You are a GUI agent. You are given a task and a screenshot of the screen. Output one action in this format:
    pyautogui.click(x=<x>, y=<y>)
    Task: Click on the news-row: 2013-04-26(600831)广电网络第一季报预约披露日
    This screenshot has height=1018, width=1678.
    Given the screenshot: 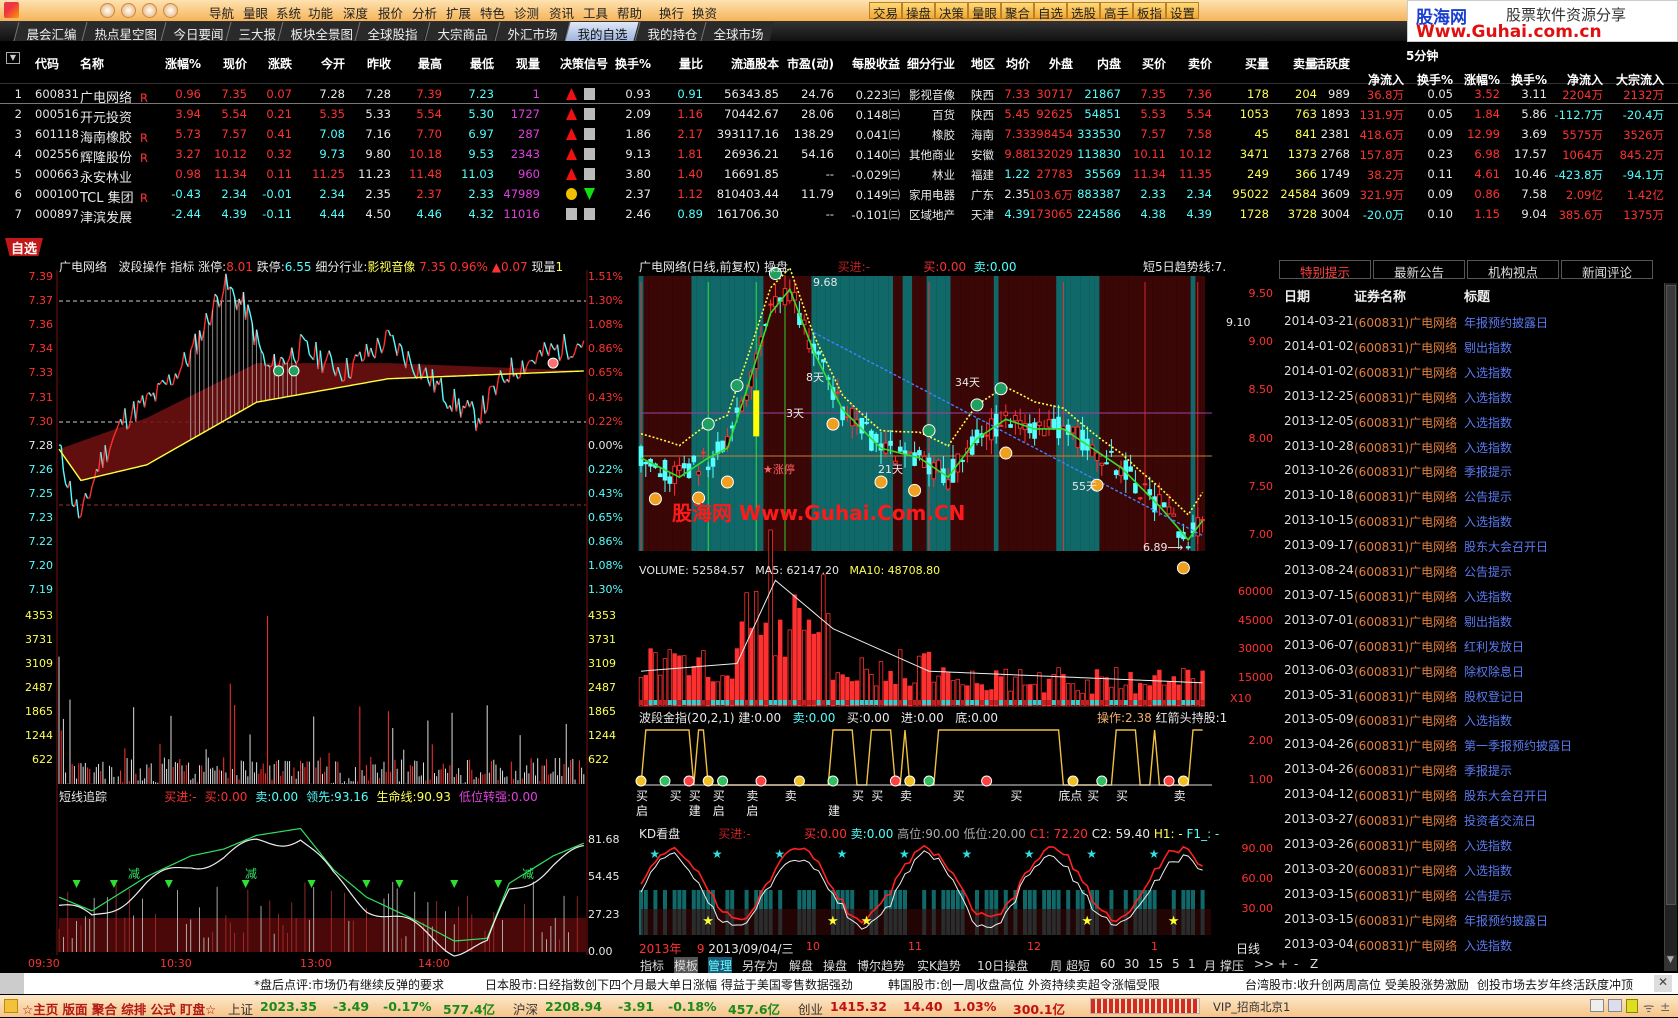 What is the action you would take?
    pyautogui.click(x=1470, y=747)
    